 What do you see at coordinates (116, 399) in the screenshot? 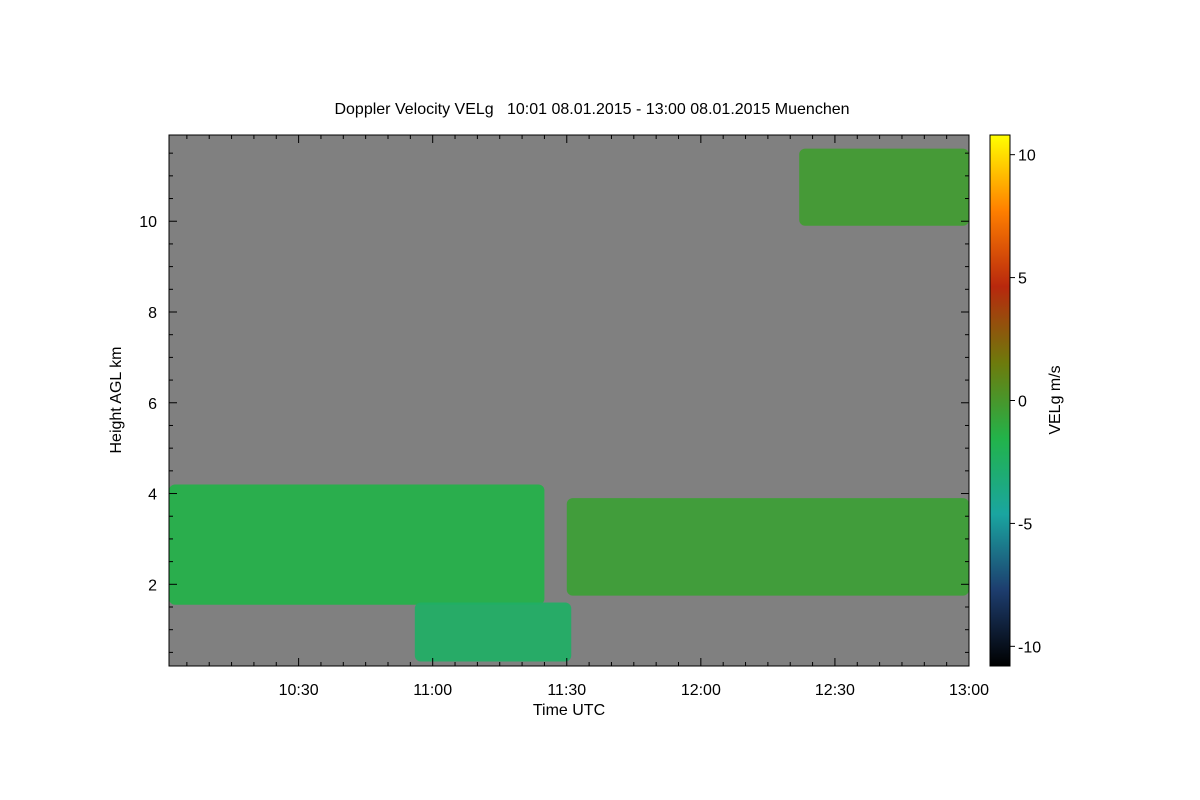
I see `y-axis-label: Height AGL km` at bounding box center [116, 399].